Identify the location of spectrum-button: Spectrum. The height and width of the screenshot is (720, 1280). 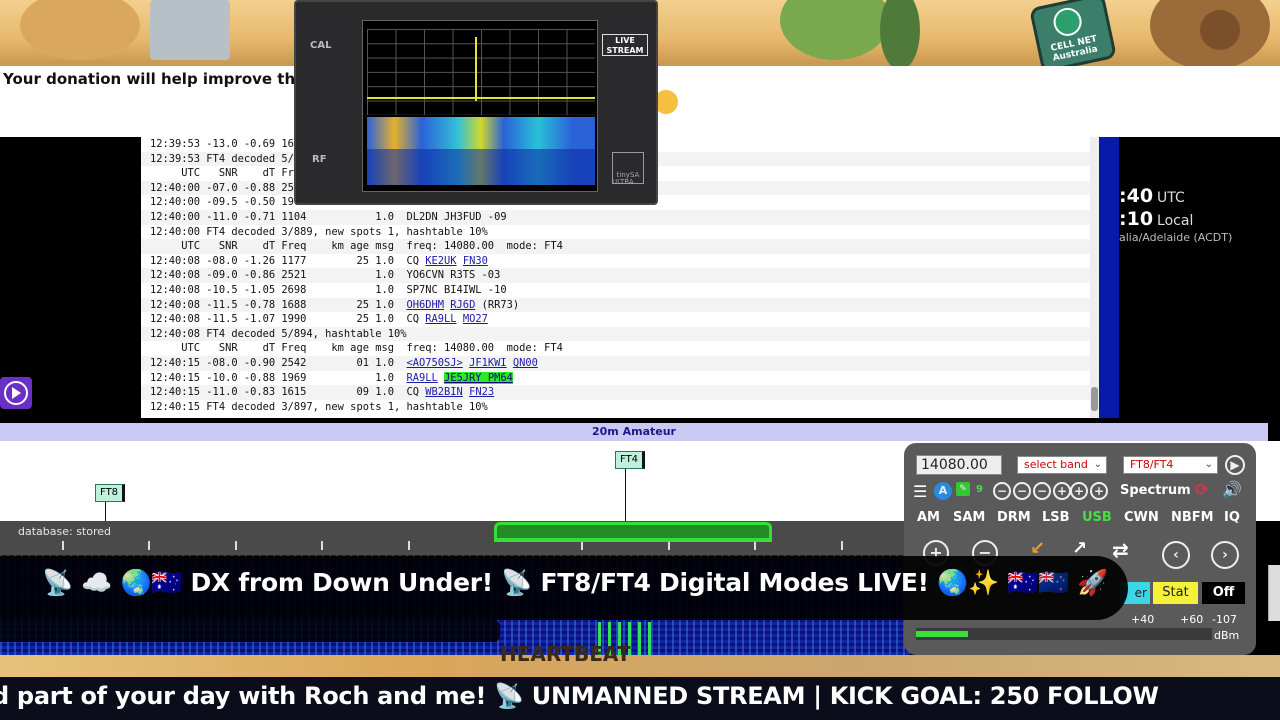
(1155, 490).